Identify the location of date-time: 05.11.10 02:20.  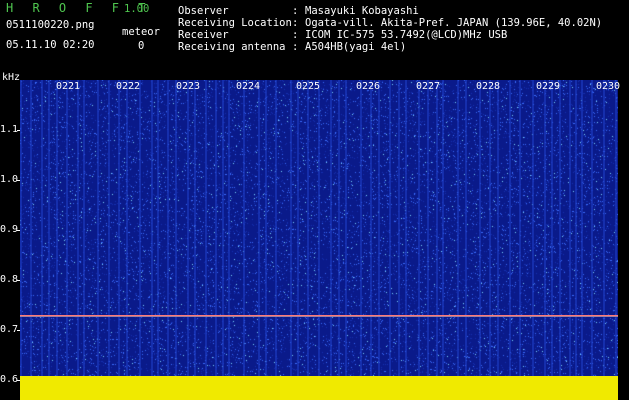
(50, 45).